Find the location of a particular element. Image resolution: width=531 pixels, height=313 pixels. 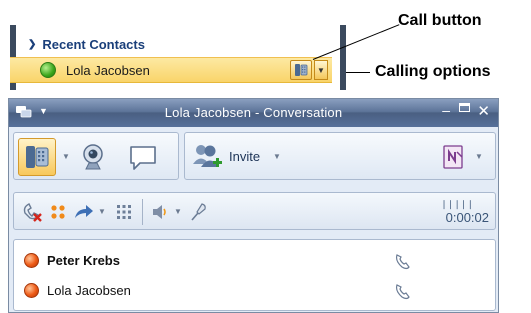

participant-row: Lola Jacobsen is located at coordinates (254, 290).